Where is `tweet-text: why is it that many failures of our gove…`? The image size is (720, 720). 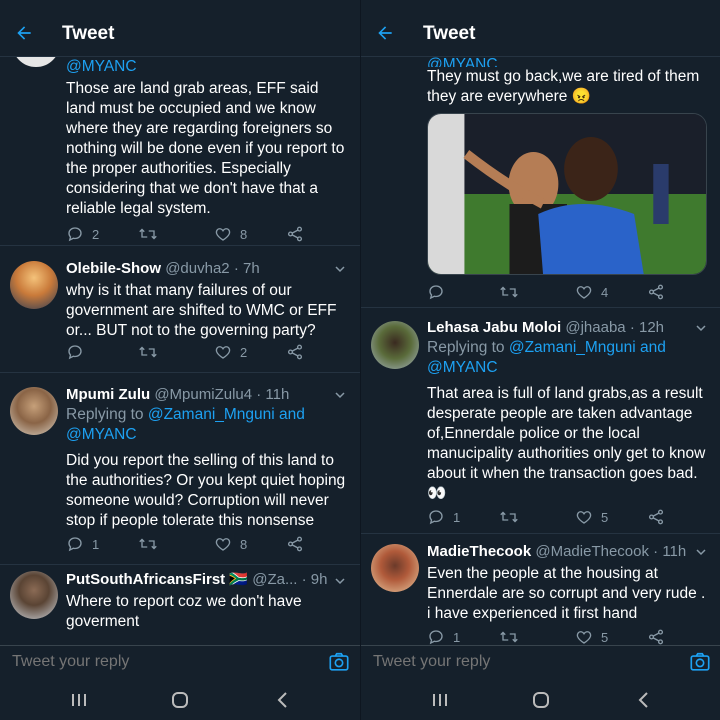 tweet-text: why is it that many failures of our gove… is located at coordinates (201, 310).